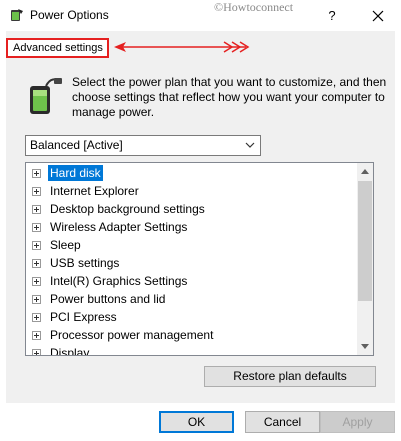 The height and width of the screenshot is (441, 401). I want to click on tree-item-wireless-adapter: Wireless Adapter Settings, so click(110, 227).